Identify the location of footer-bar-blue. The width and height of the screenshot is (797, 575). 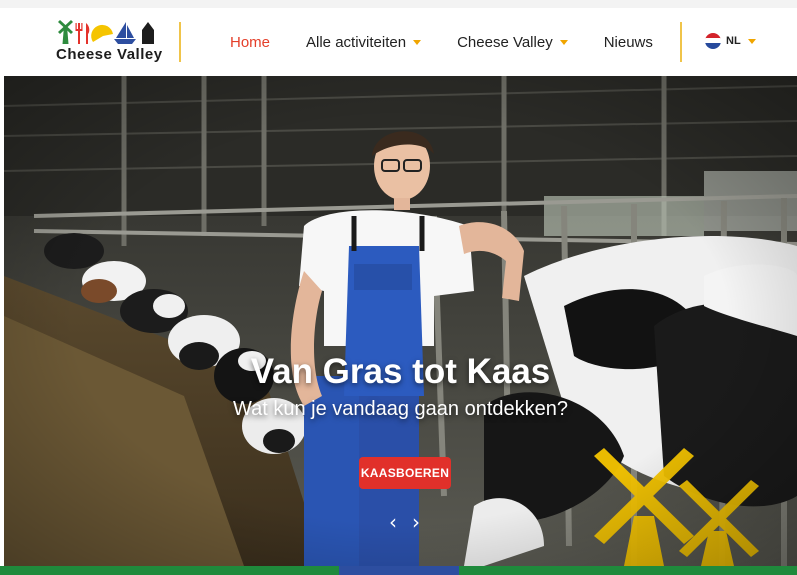
(398, 570).